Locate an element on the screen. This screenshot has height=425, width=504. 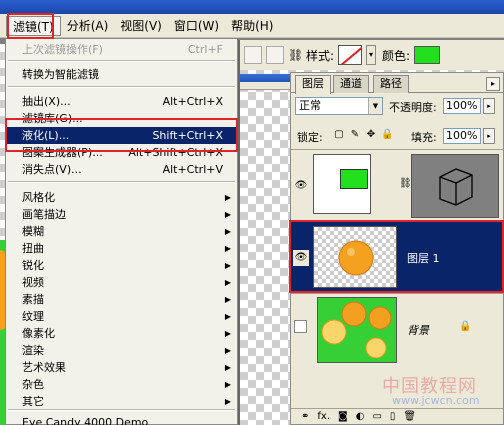
menu-item-submenu: 视频 ▶ is located at coordinates (121, 282).